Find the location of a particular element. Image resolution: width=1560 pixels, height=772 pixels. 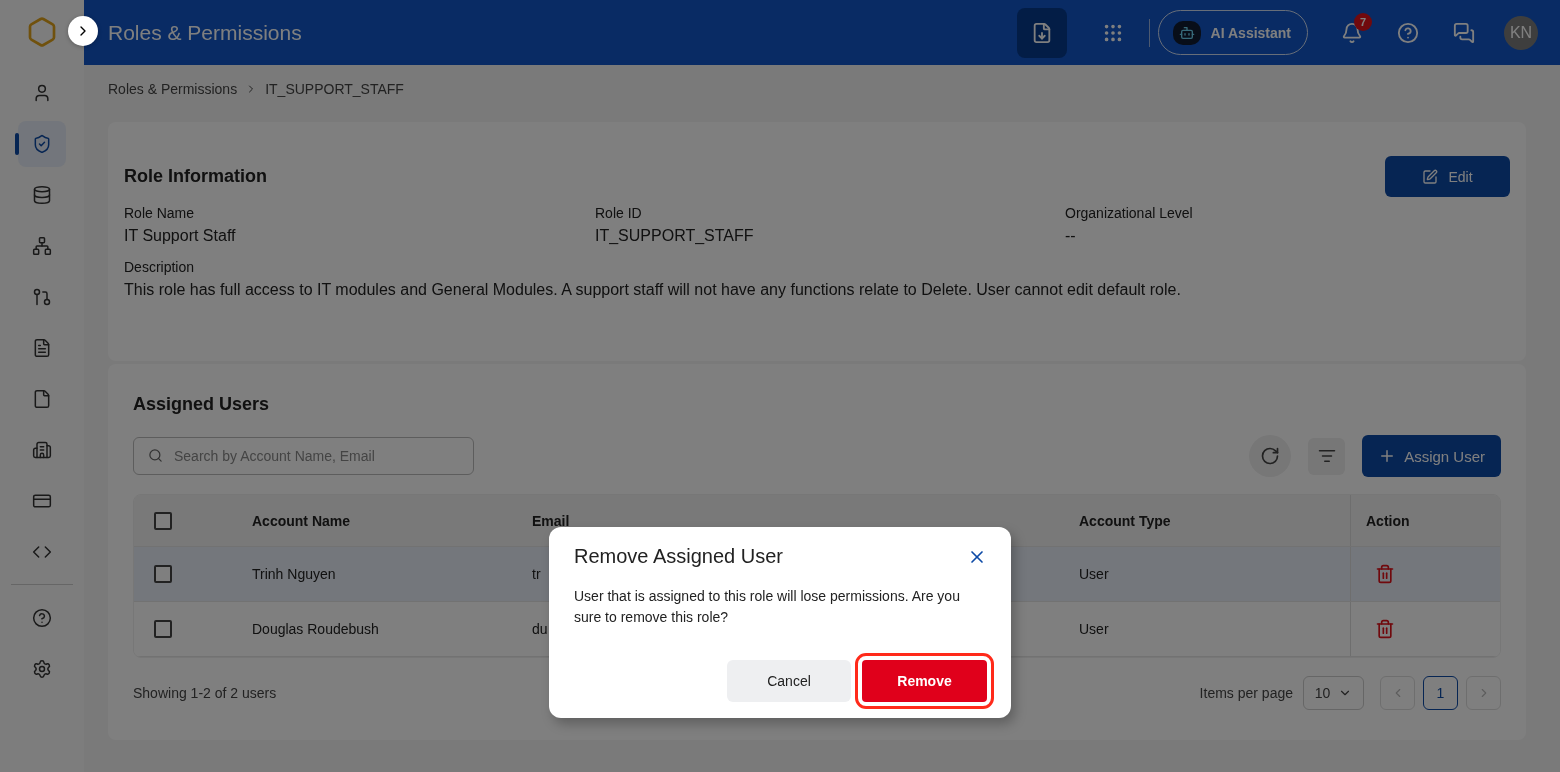

field-value: -- is located at coordinates (1071, 236).